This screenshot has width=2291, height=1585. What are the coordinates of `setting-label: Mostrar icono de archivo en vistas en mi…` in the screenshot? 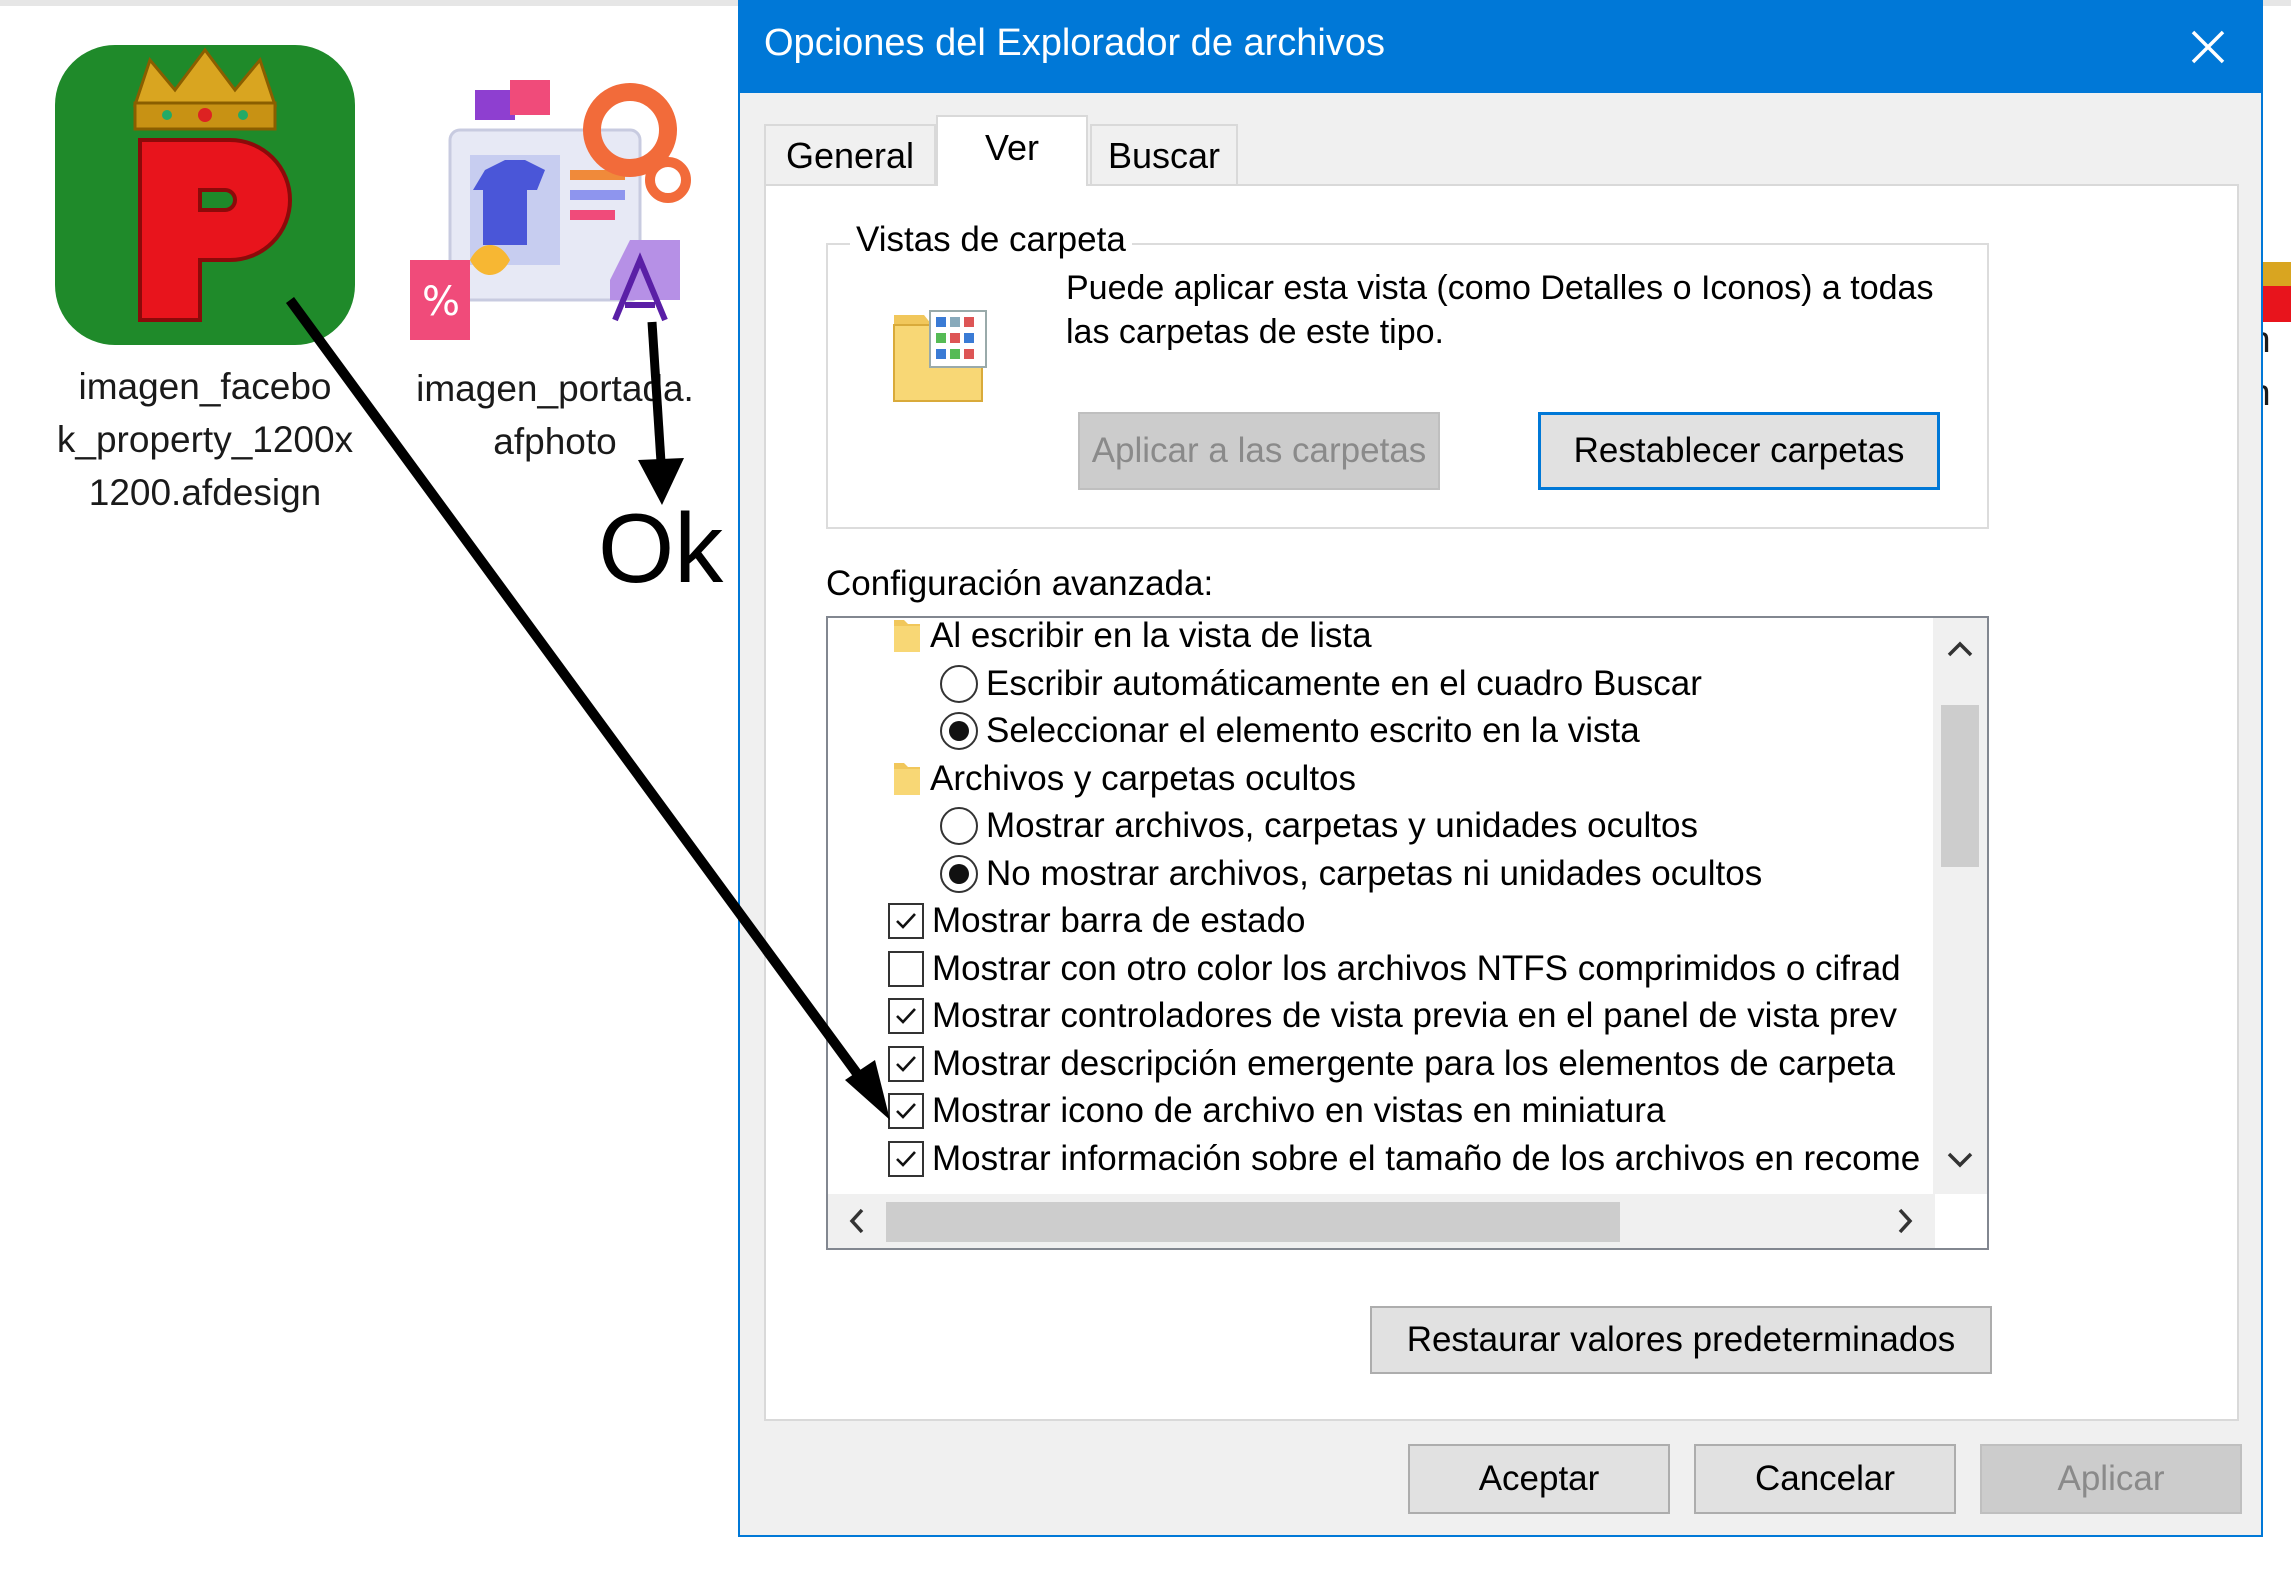 It's located at (1299, 1110).